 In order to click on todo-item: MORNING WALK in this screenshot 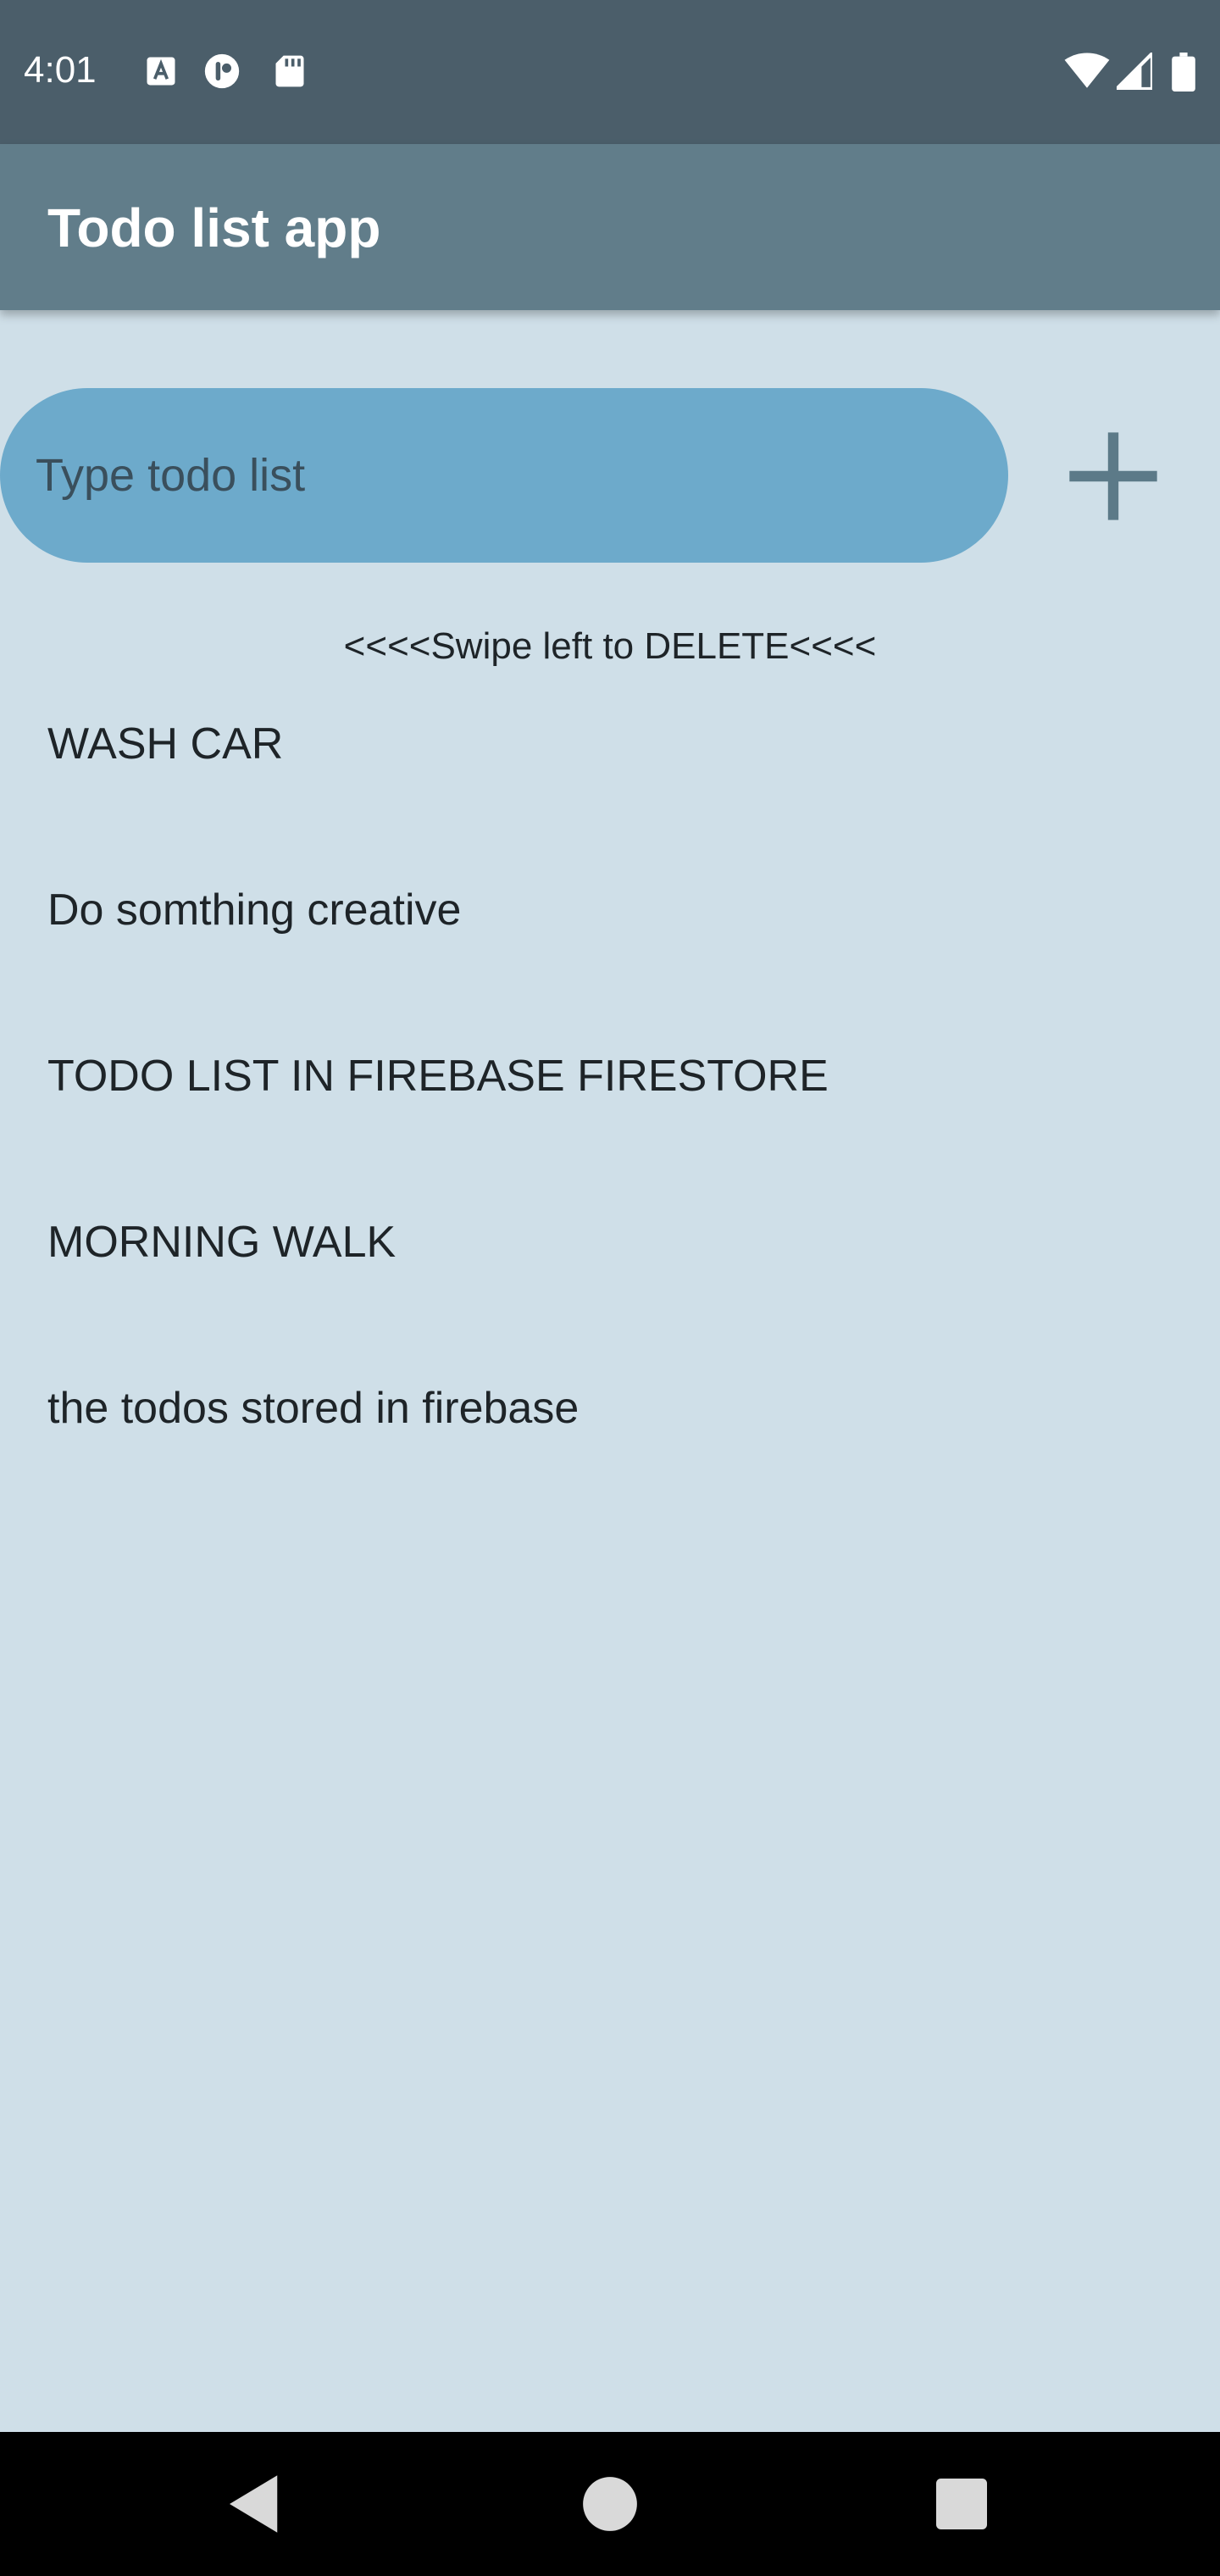, I will do `click(610, 1276)`.